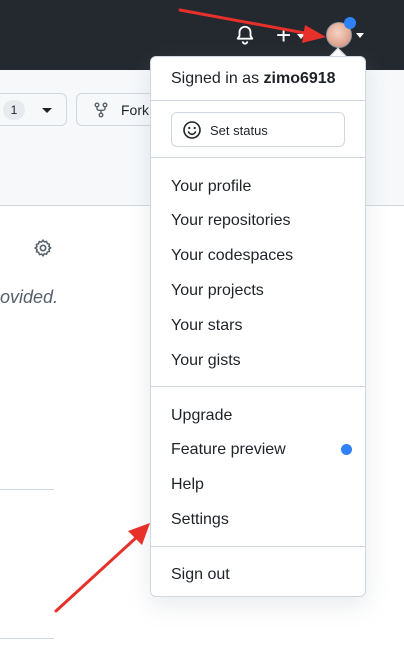 The height and width of the screenshot is (648, 404). I want to click on menu-item-settings: Settings, so click(200, 520).